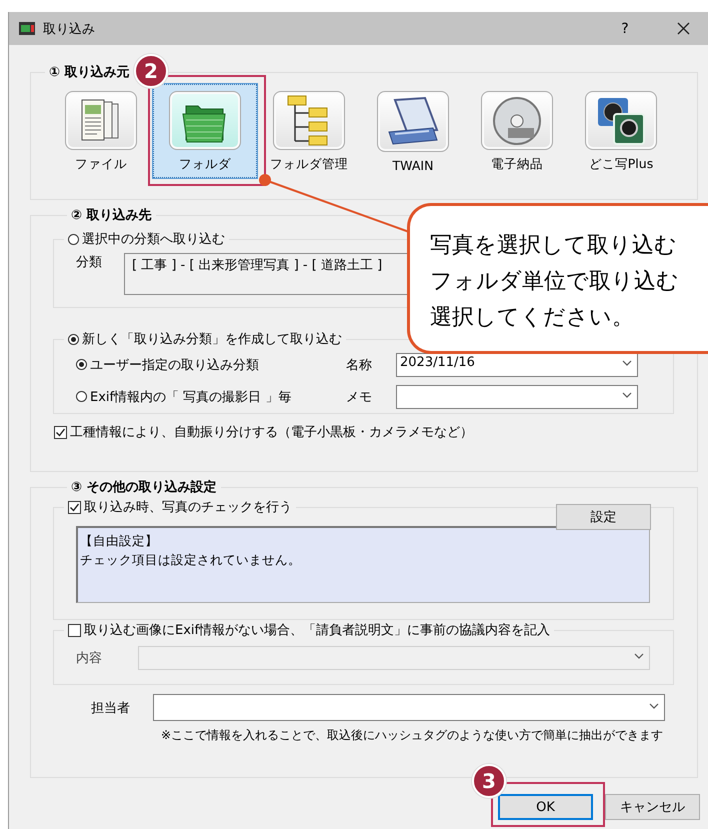 The width and height of the screenshot is (708, 829). I want to click on option-label: 選択中の分類へ取り込む, so click(153, 239).